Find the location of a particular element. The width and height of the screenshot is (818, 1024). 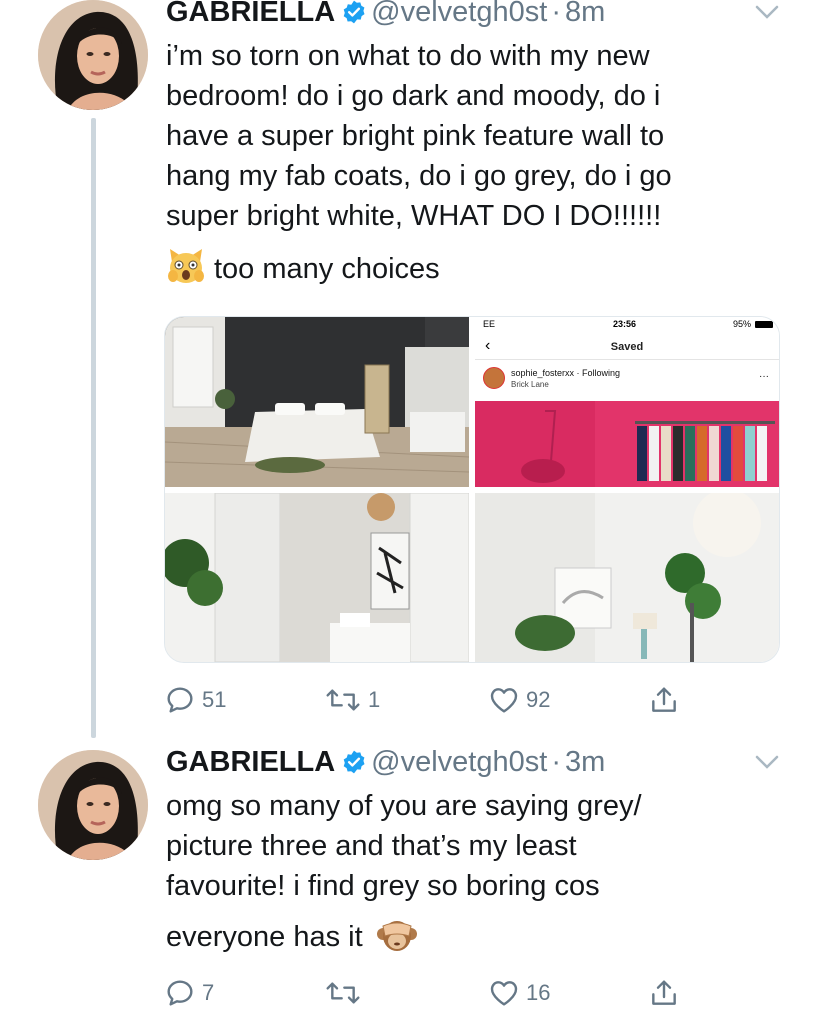

tweet-text-line: hang my fab coats, do i go grey, do i go is located at coordinates (419, 176).